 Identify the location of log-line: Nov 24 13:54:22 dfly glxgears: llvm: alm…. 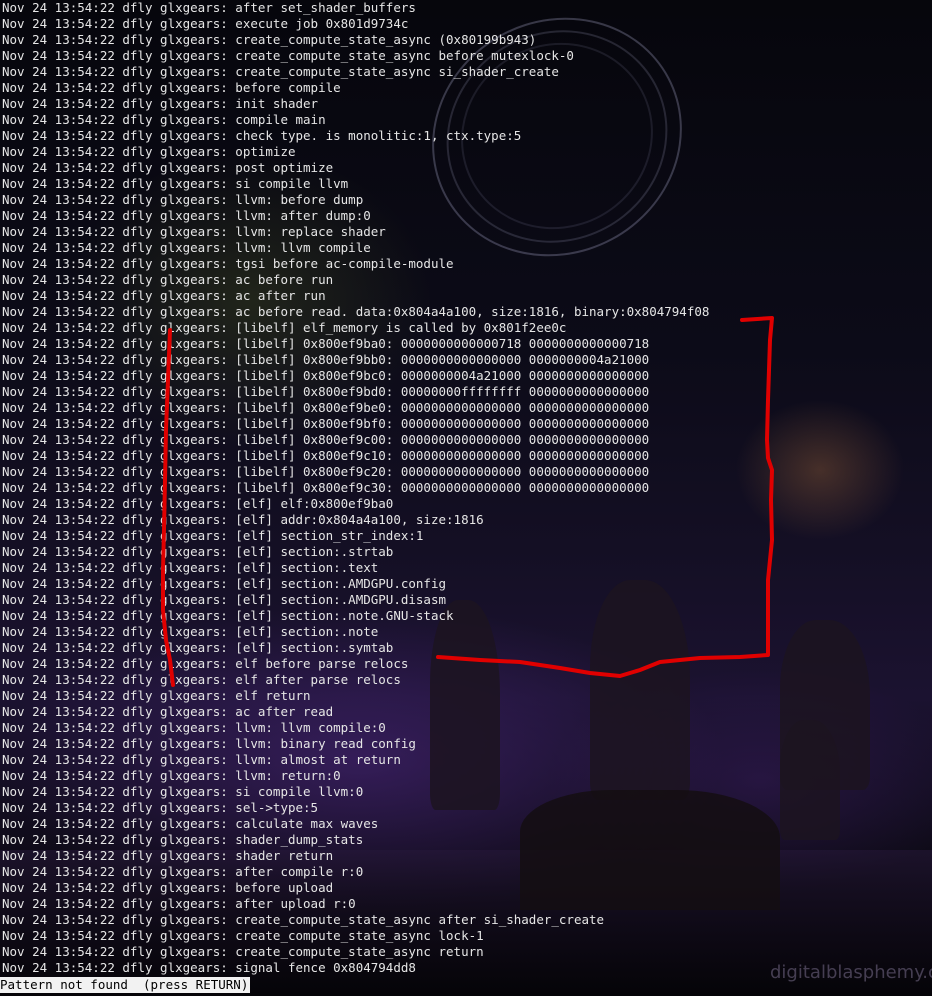
(201, 759).